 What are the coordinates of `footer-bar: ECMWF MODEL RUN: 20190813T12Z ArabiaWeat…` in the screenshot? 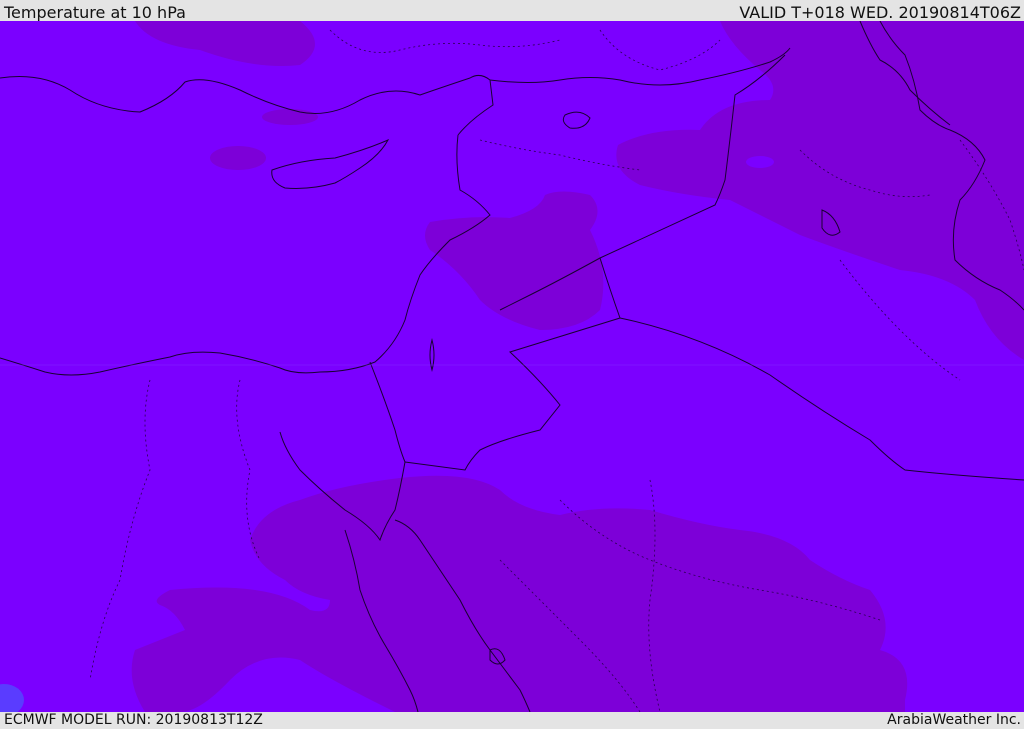 It's located at (512, 720).